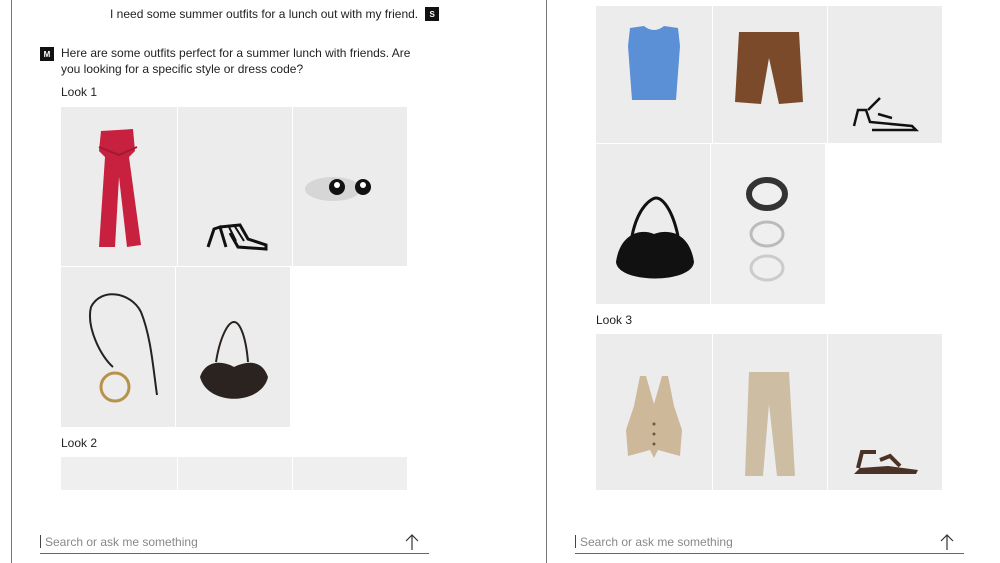 The image size is (1000, 563). I want to click on top-image, so click(654, 63).